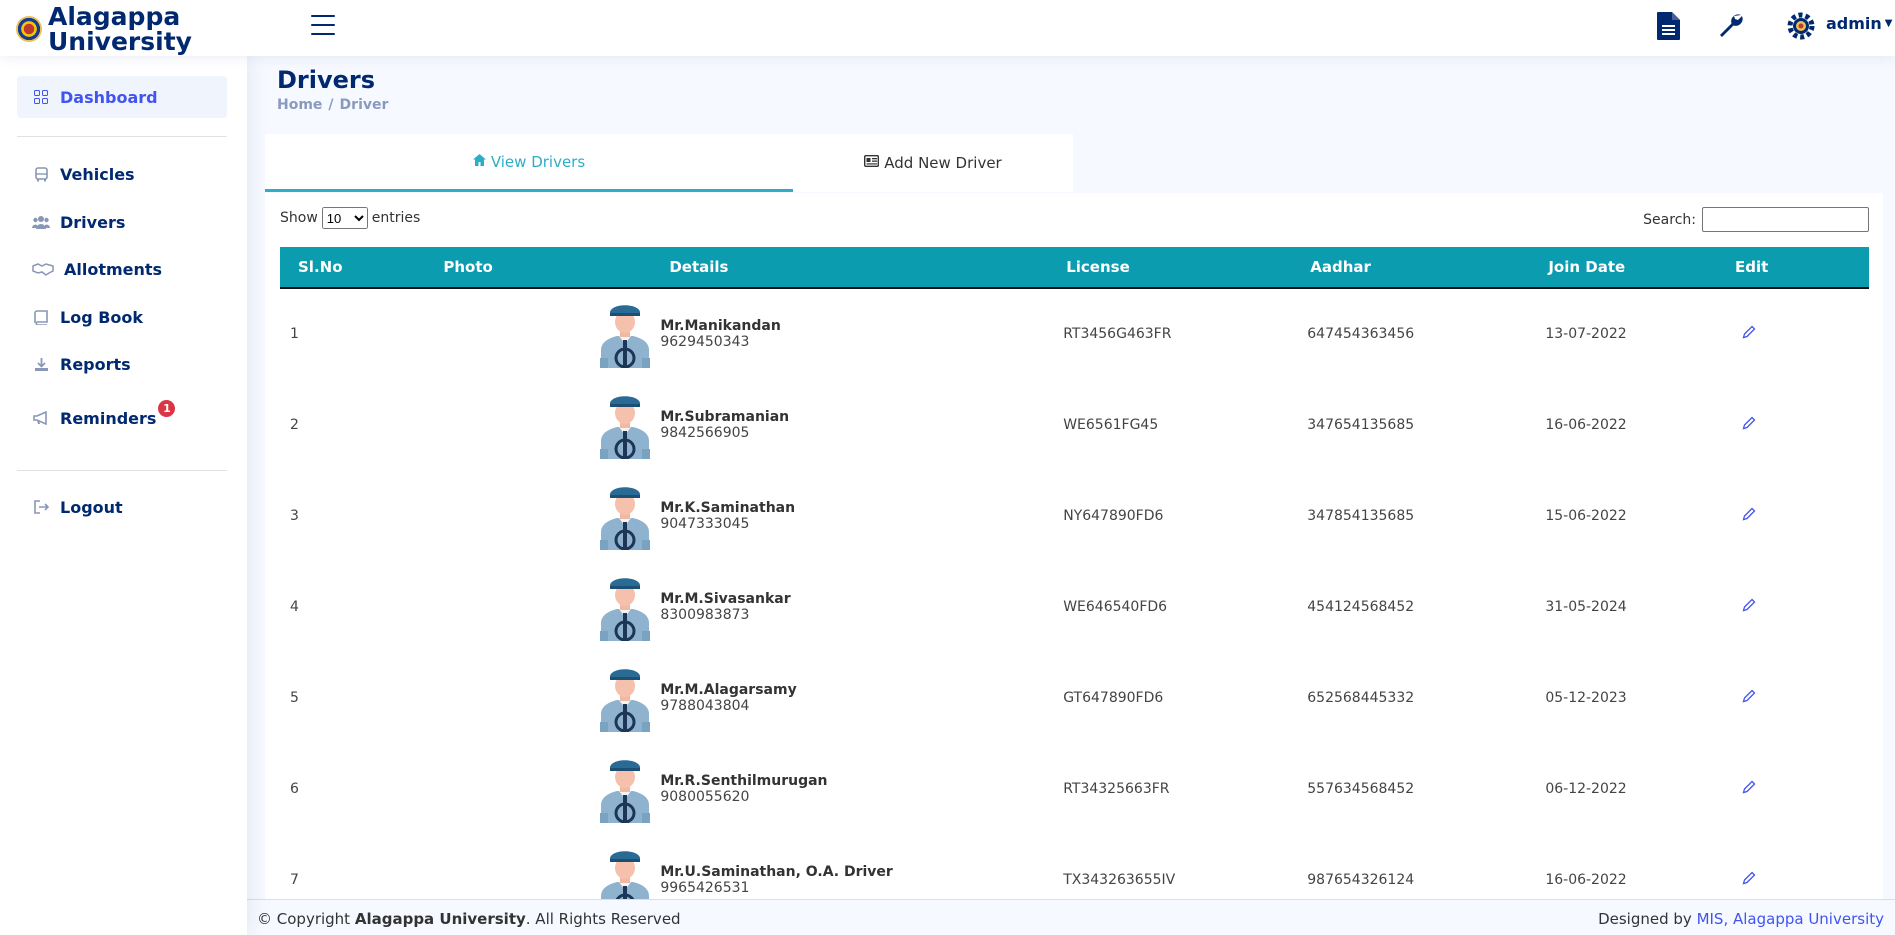  Describe the element at coordinates (1115, 606) in the screenshot. I see `cell-license: WE646540FD6` at that location.